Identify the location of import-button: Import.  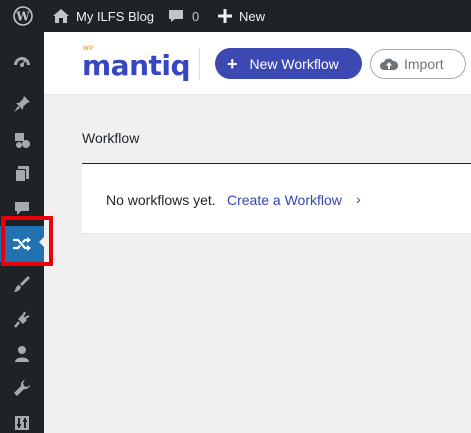
(418, 64).